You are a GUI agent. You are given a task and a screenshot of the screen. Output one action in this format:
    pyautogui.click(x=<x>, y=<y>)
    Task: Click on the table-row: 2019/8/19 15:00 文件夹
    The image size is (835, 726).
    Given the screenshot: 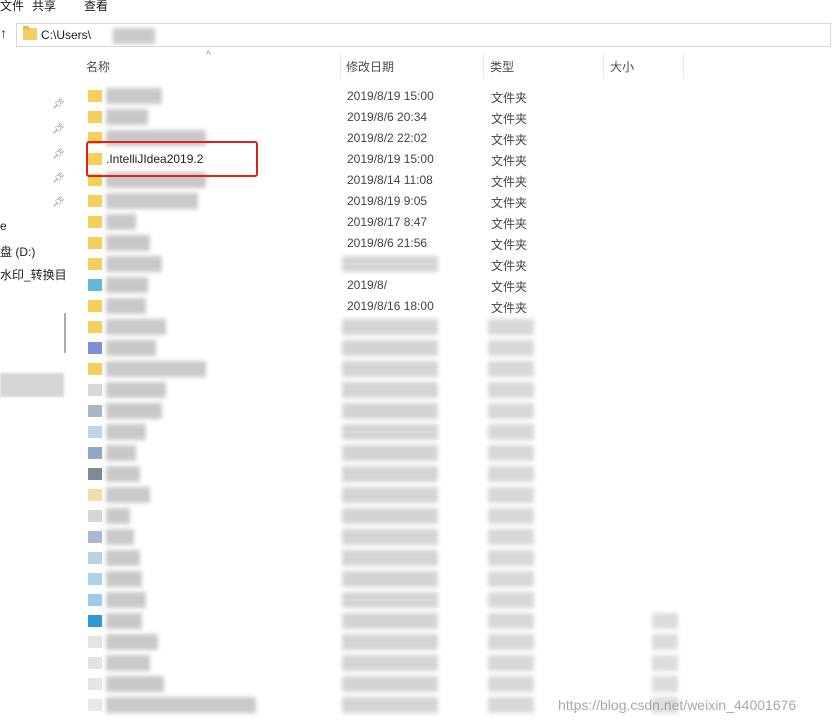 What is the action you would take?
    pyautogui.click(x=455, y=96)
    